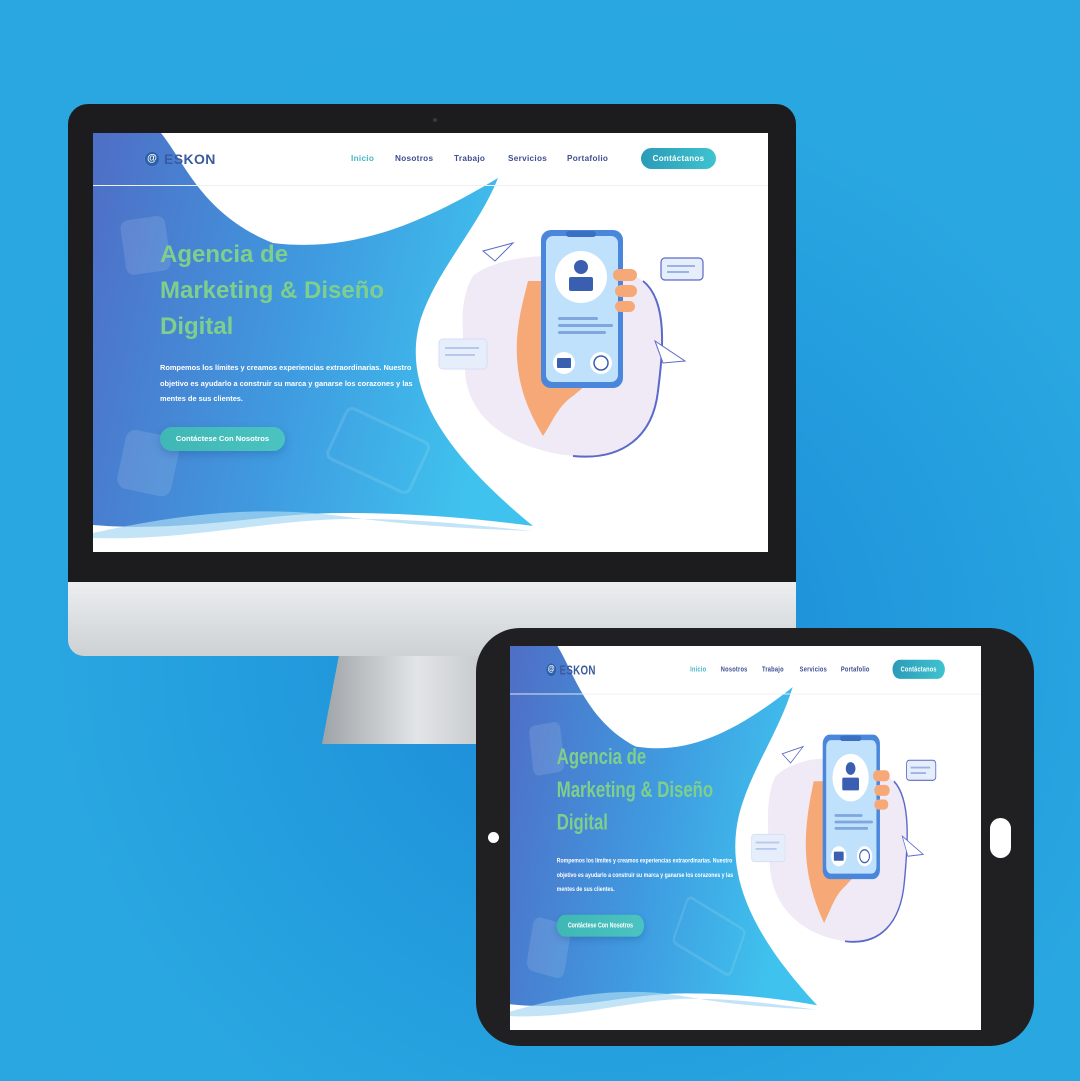 The width and height of the screenshot is (1080, 1081). What do you see at coordinates (435, 120) in the screenshot?
I see `monitor-camera` at bounding box center [435, 120].